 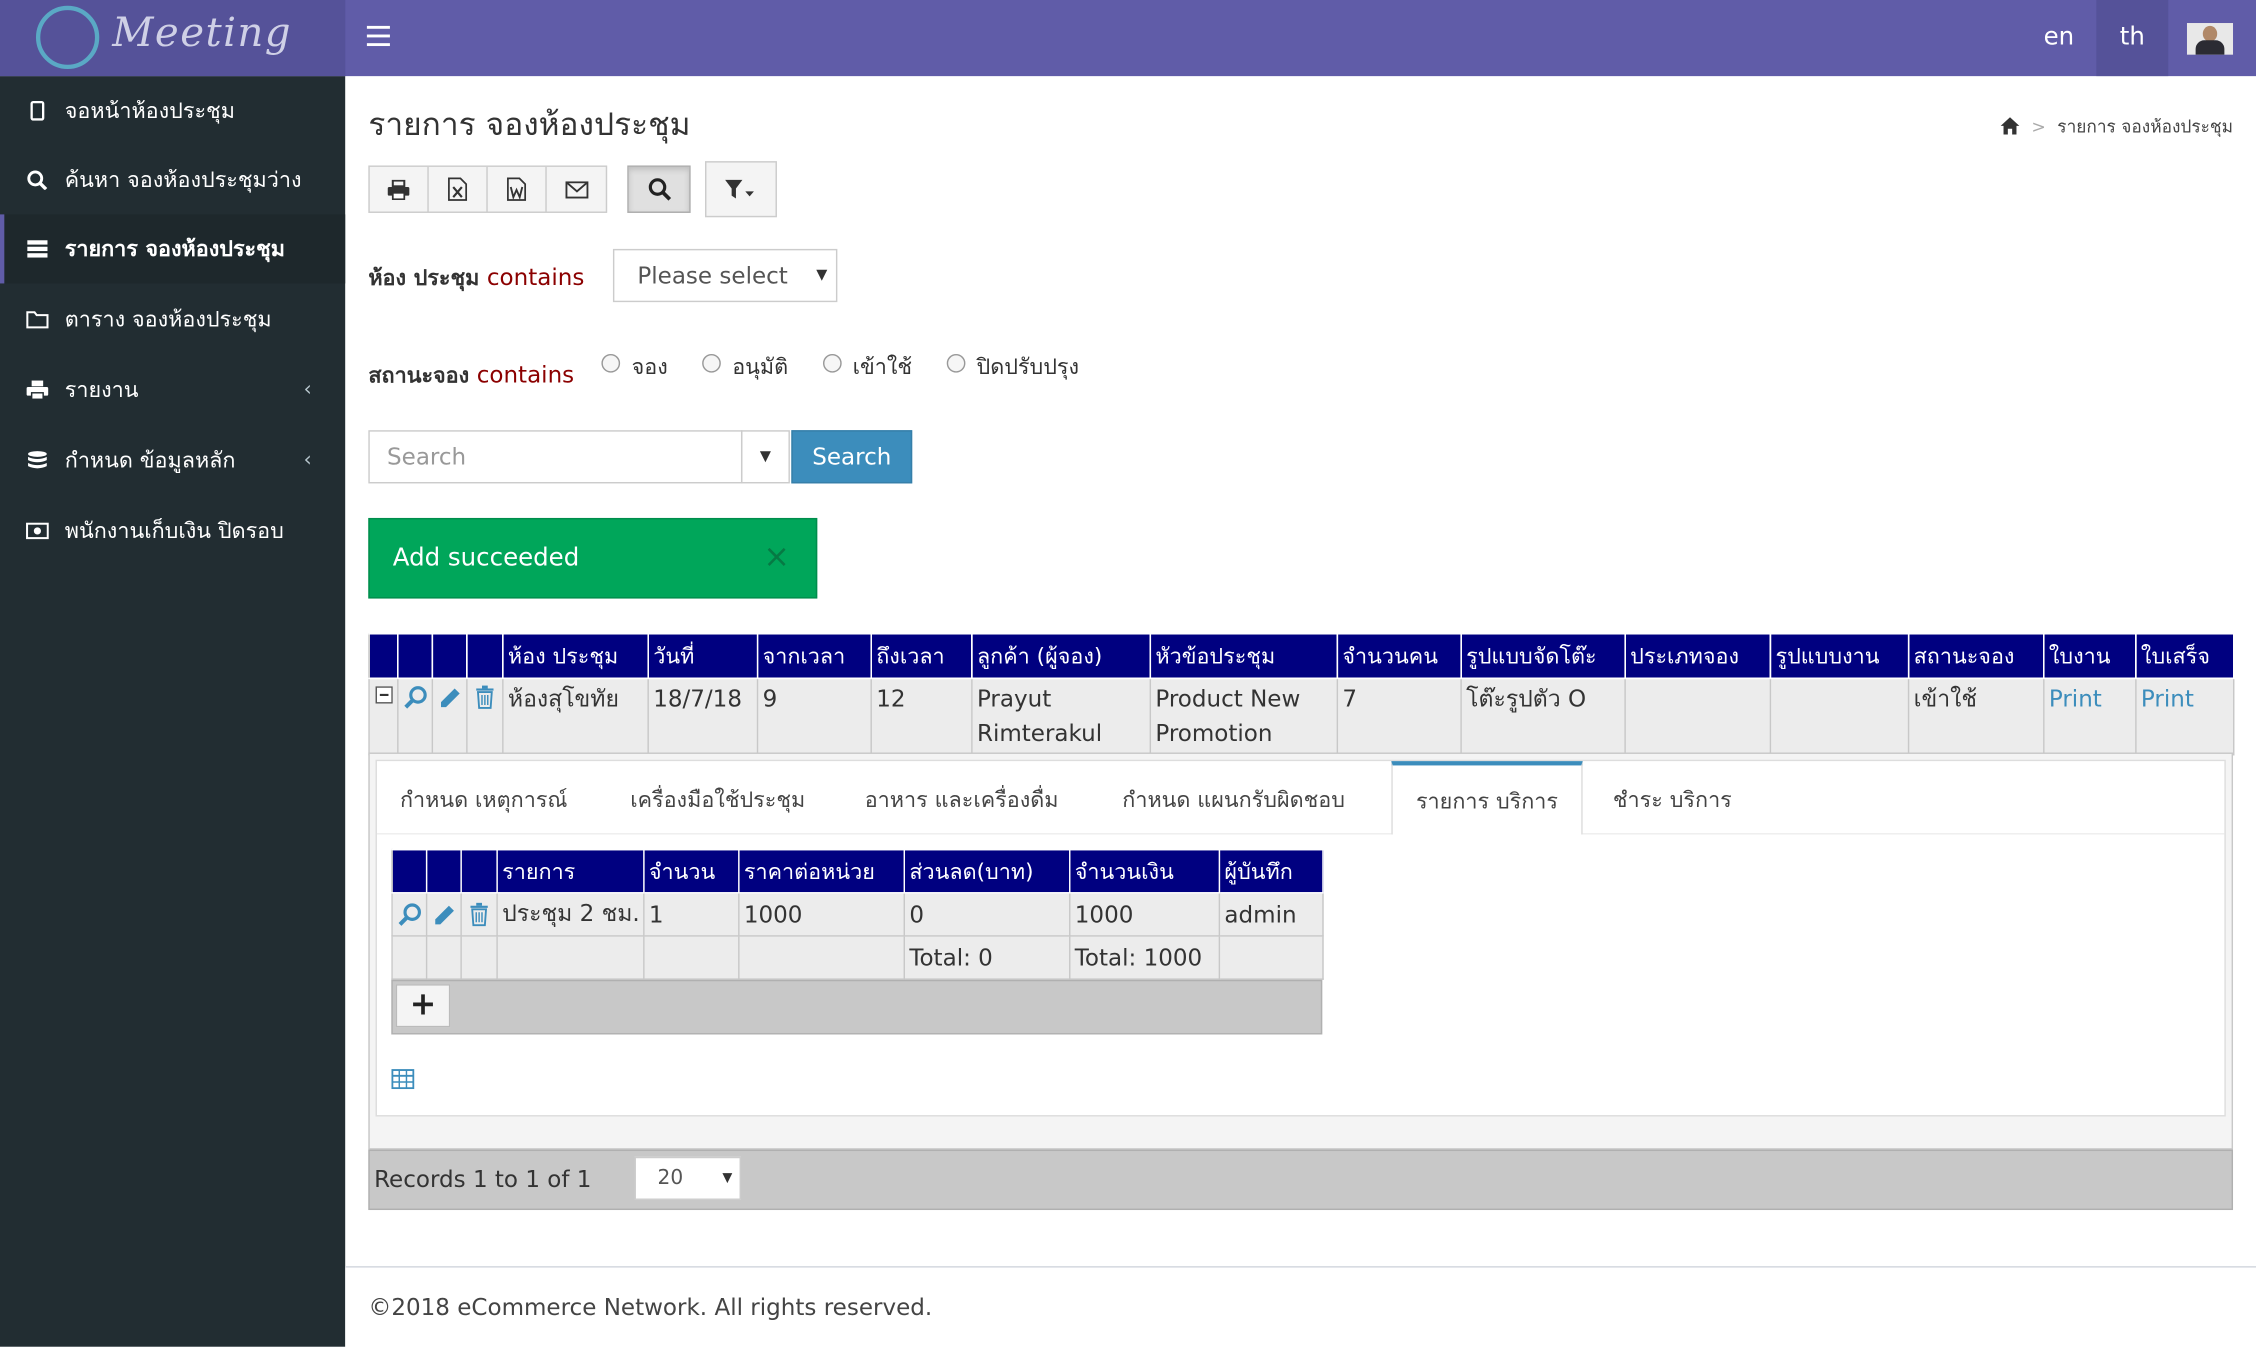 I want to click on sidebar-item-label: จอหน้าห้องประชุม, so click(x=149, y=110).